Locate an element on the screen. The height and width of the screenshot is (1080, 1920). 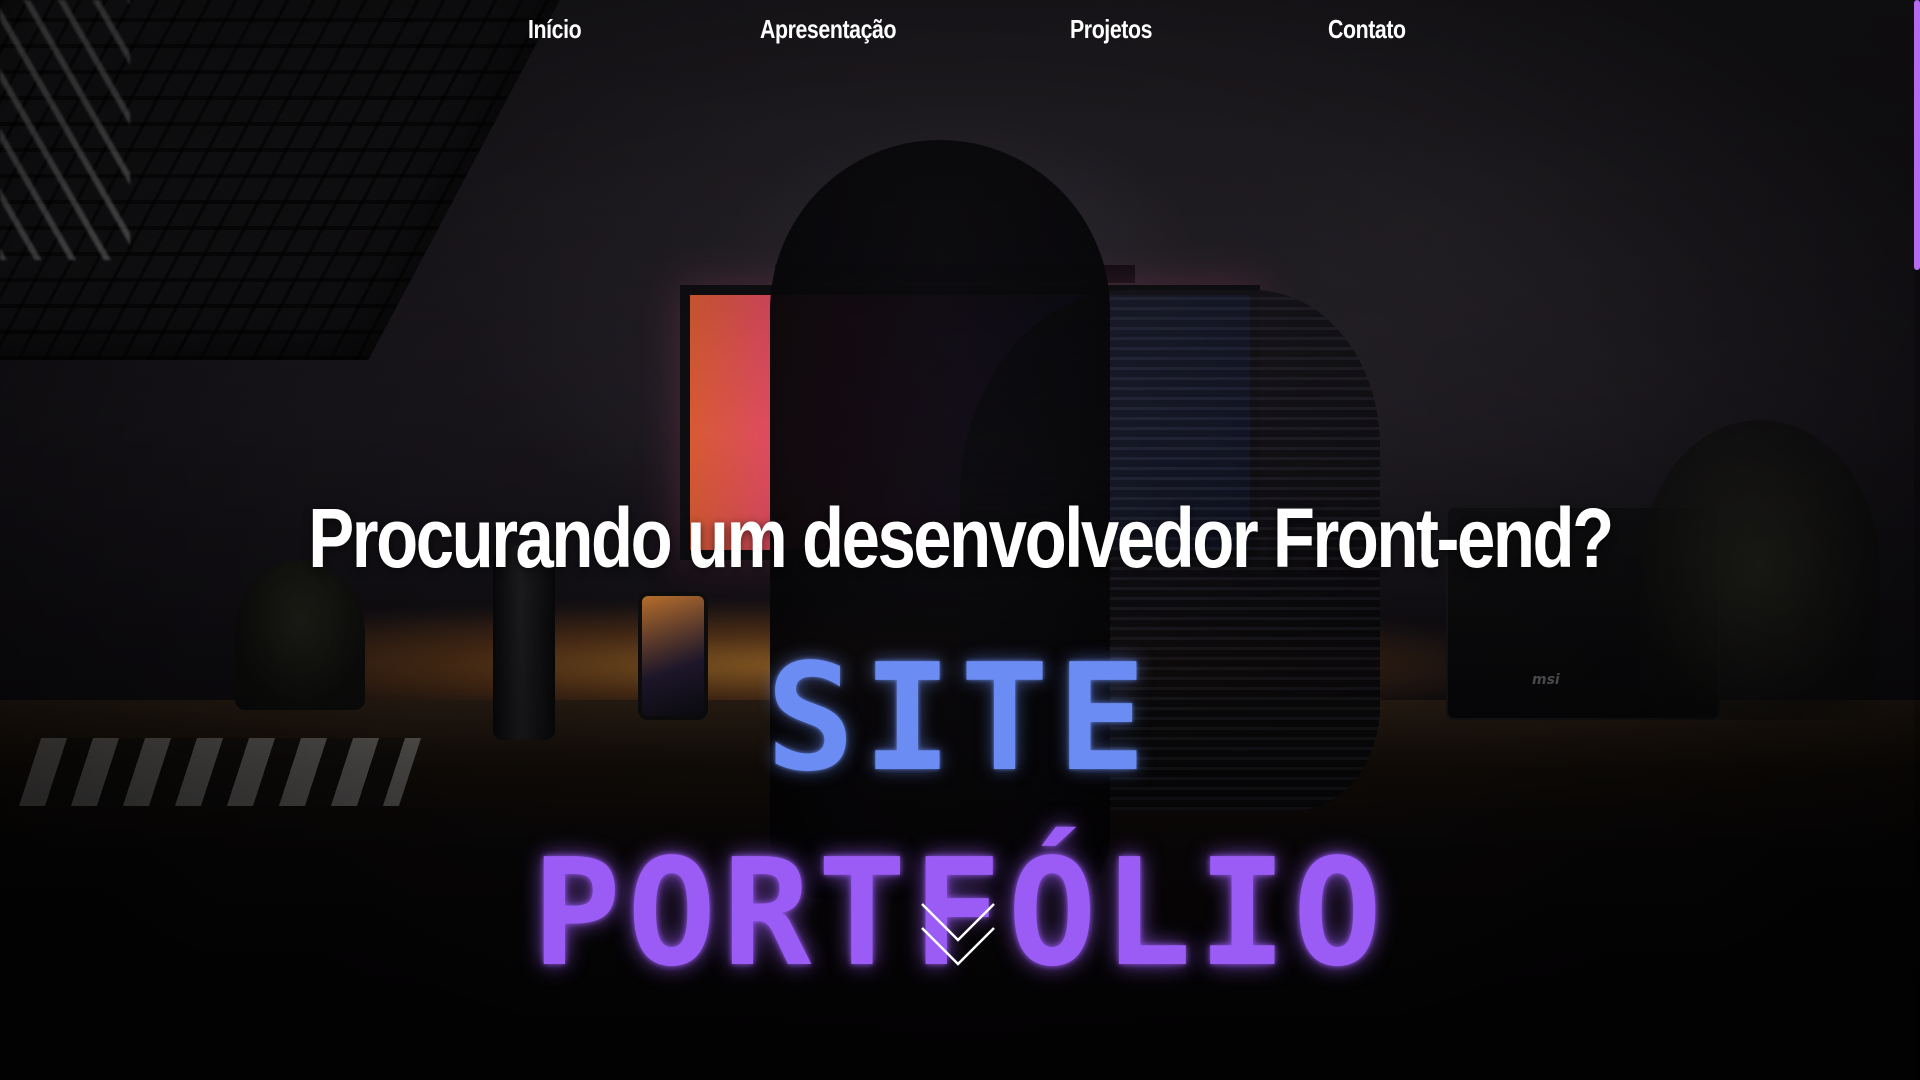
top-nav: Início Apresentação Projetos Contato is located at coordinates (960, 35).